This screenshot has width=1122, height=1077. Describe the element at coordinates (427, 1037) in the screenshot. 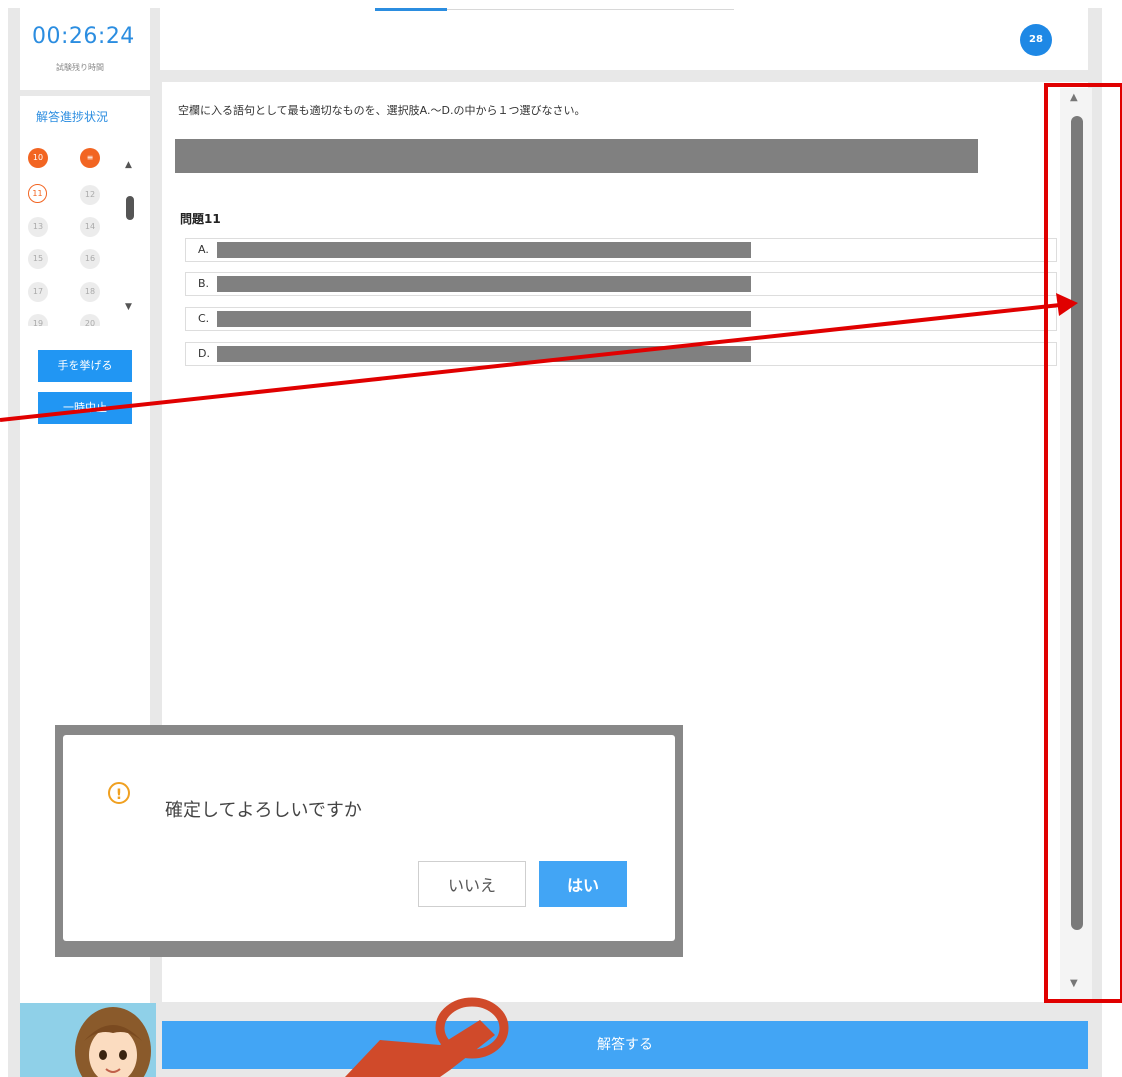

I see `pointing-hand-icon` at that location.